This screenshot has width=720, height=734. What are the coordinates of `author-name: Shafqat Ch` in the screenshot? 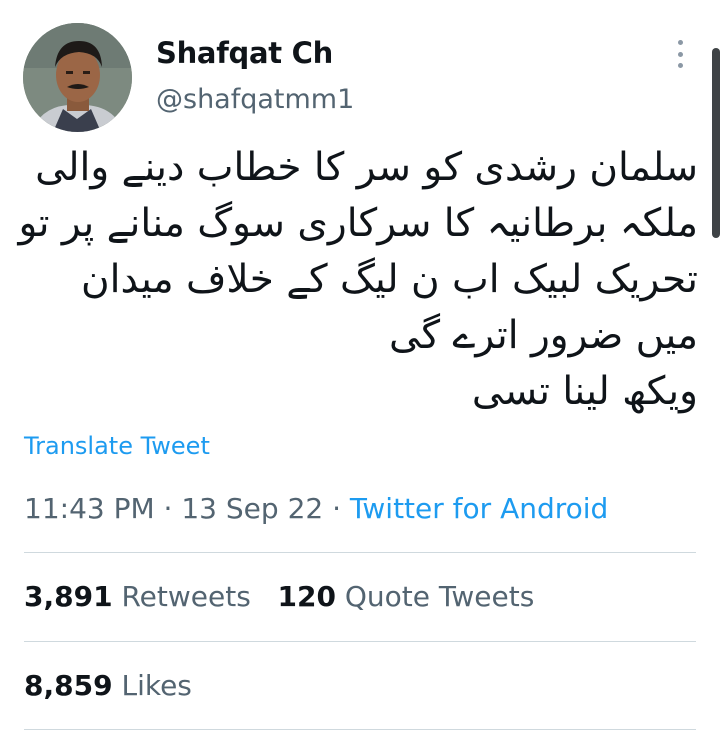 It's located at (244, 53).